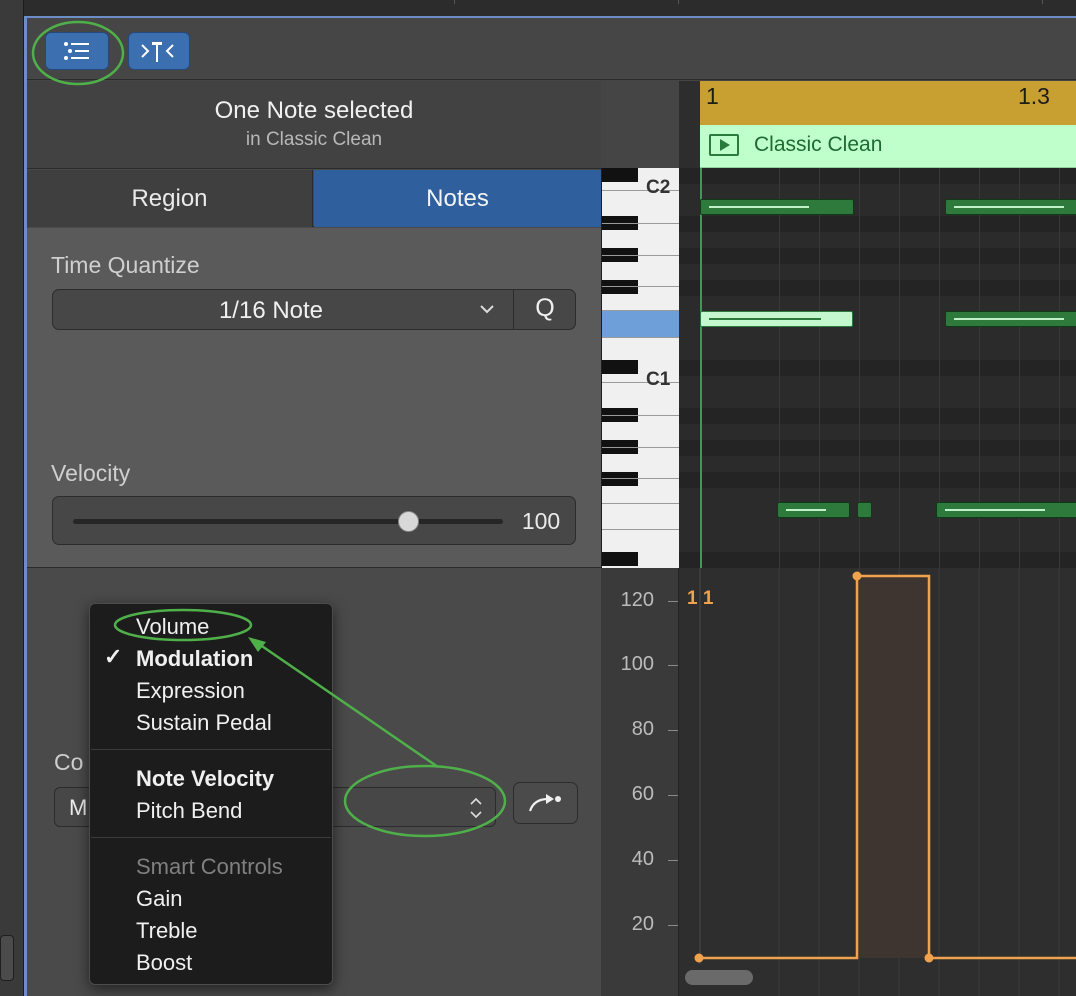  Describe the element at coordinates (642, 794) in the screenshot. I see `y-label: 60` at that location.